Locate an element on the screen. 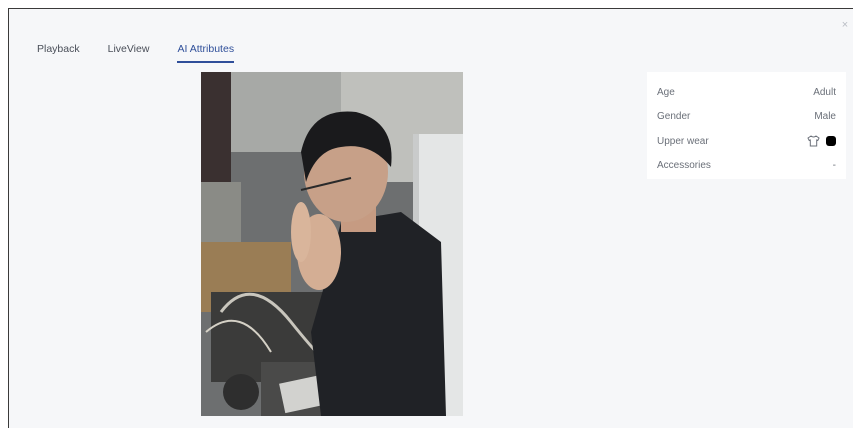 Image resolution: width=855 pixels, height=430 pixels. tab-playback: Playback is located at coordinates (58, 53).